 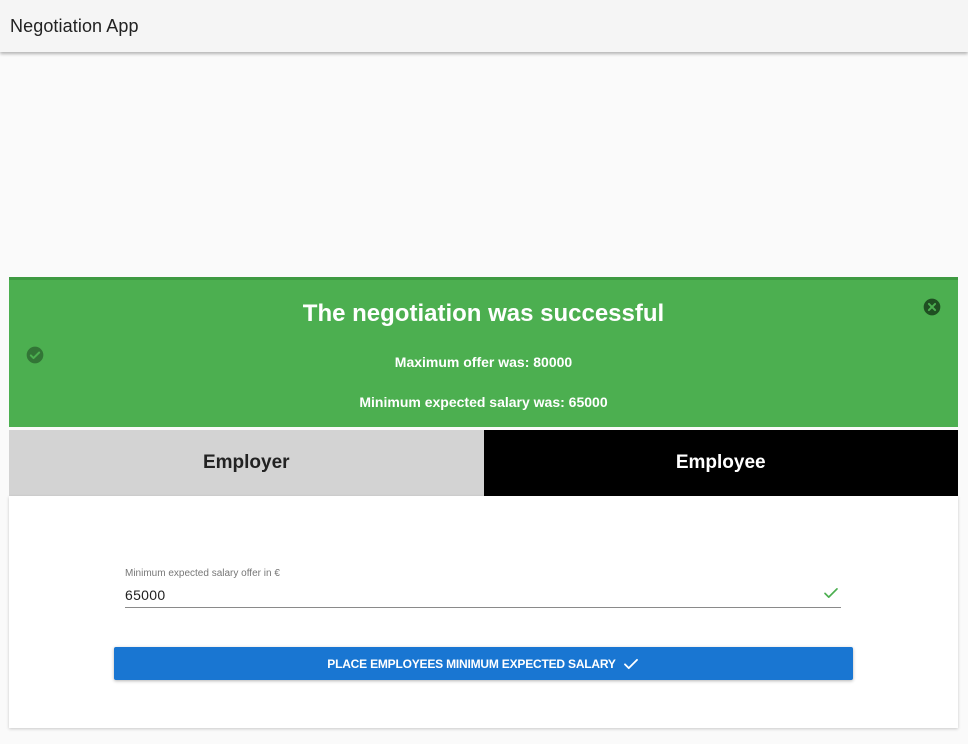 I want to click on min-salary-input, so click(x=465, y=595).